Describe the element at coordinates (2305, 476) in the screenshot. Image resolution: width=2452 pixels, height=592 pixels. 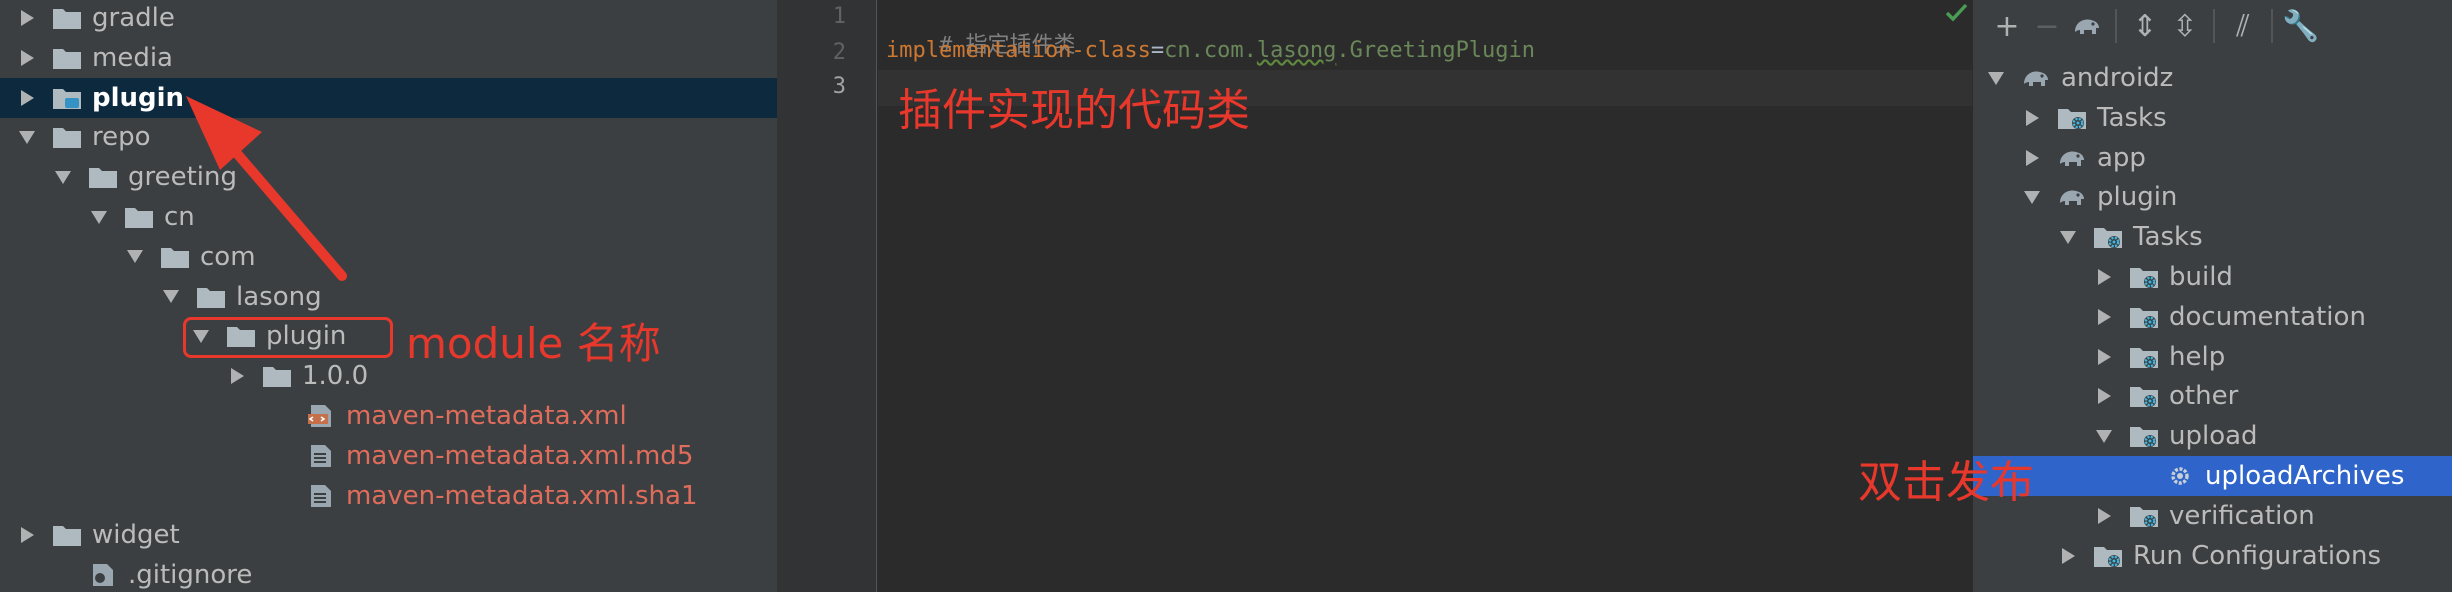
I see `gradle-tree-label: uploadArchives` at that location.